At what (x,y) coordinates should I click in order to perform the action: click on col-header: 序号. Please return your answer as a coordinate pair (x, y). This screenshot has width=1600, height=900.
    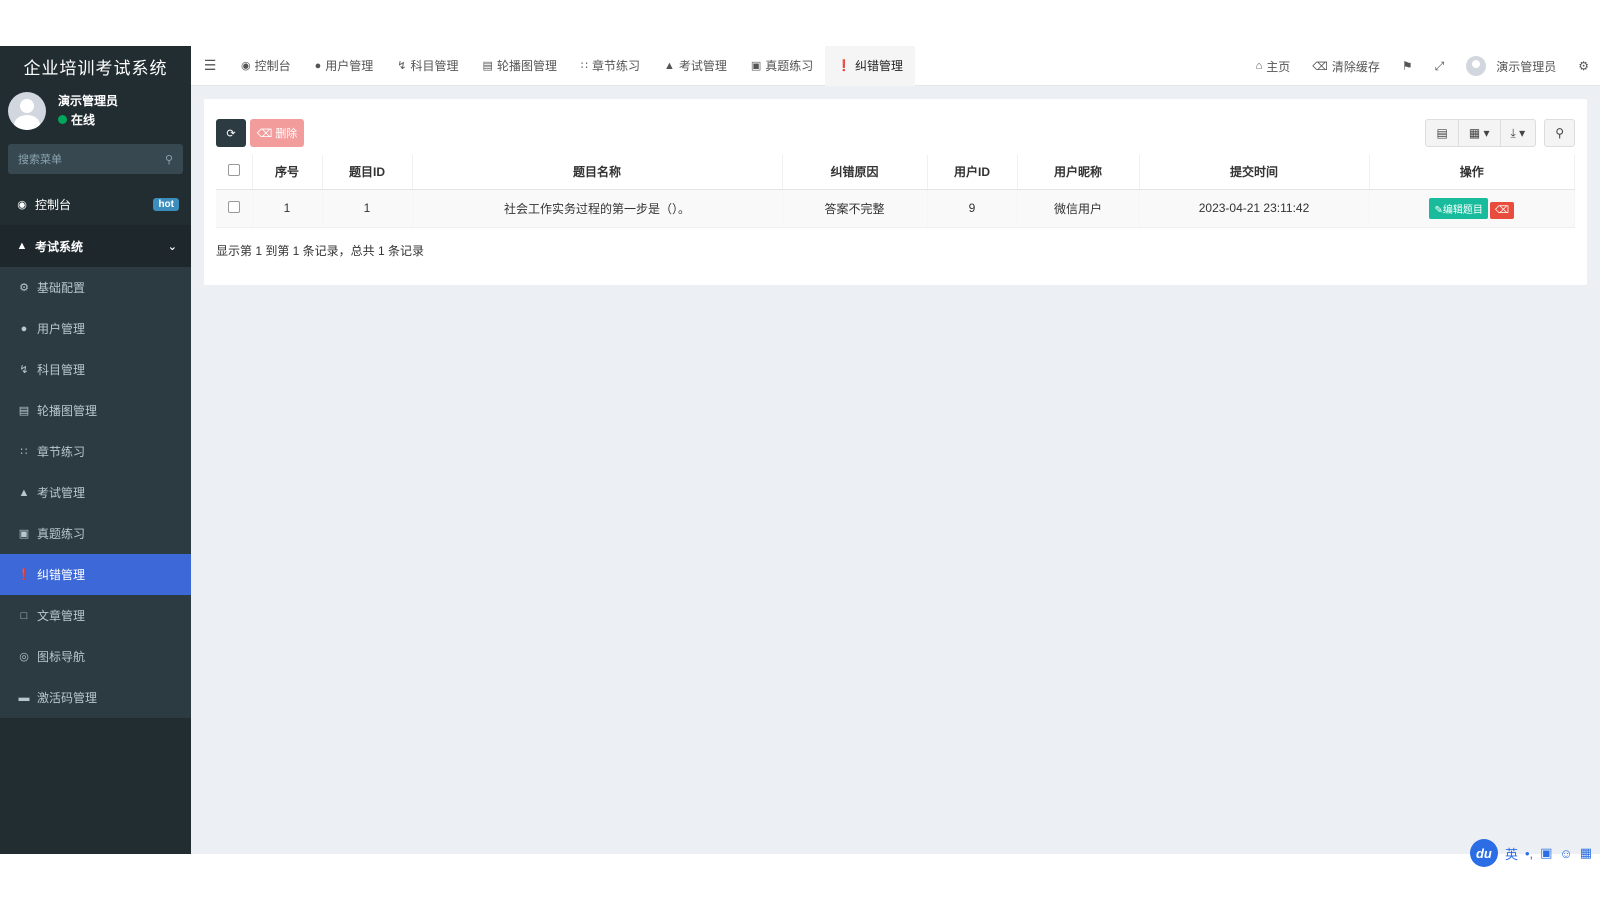
    Looking at the image, I should click on (287, 172).